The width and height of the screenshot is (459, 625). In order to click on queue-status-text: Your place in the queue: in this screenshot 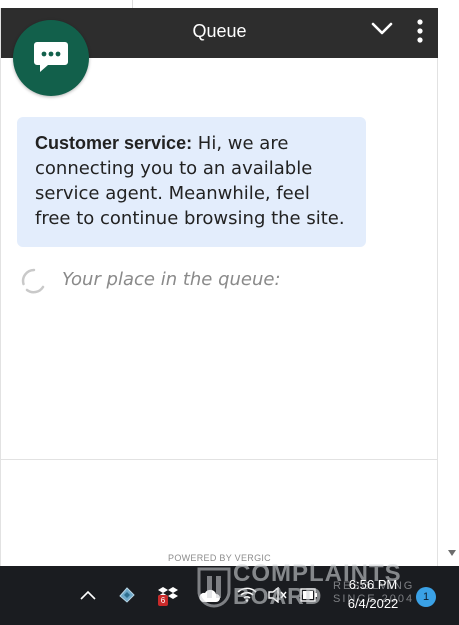, I will do `click(171, 279)`.